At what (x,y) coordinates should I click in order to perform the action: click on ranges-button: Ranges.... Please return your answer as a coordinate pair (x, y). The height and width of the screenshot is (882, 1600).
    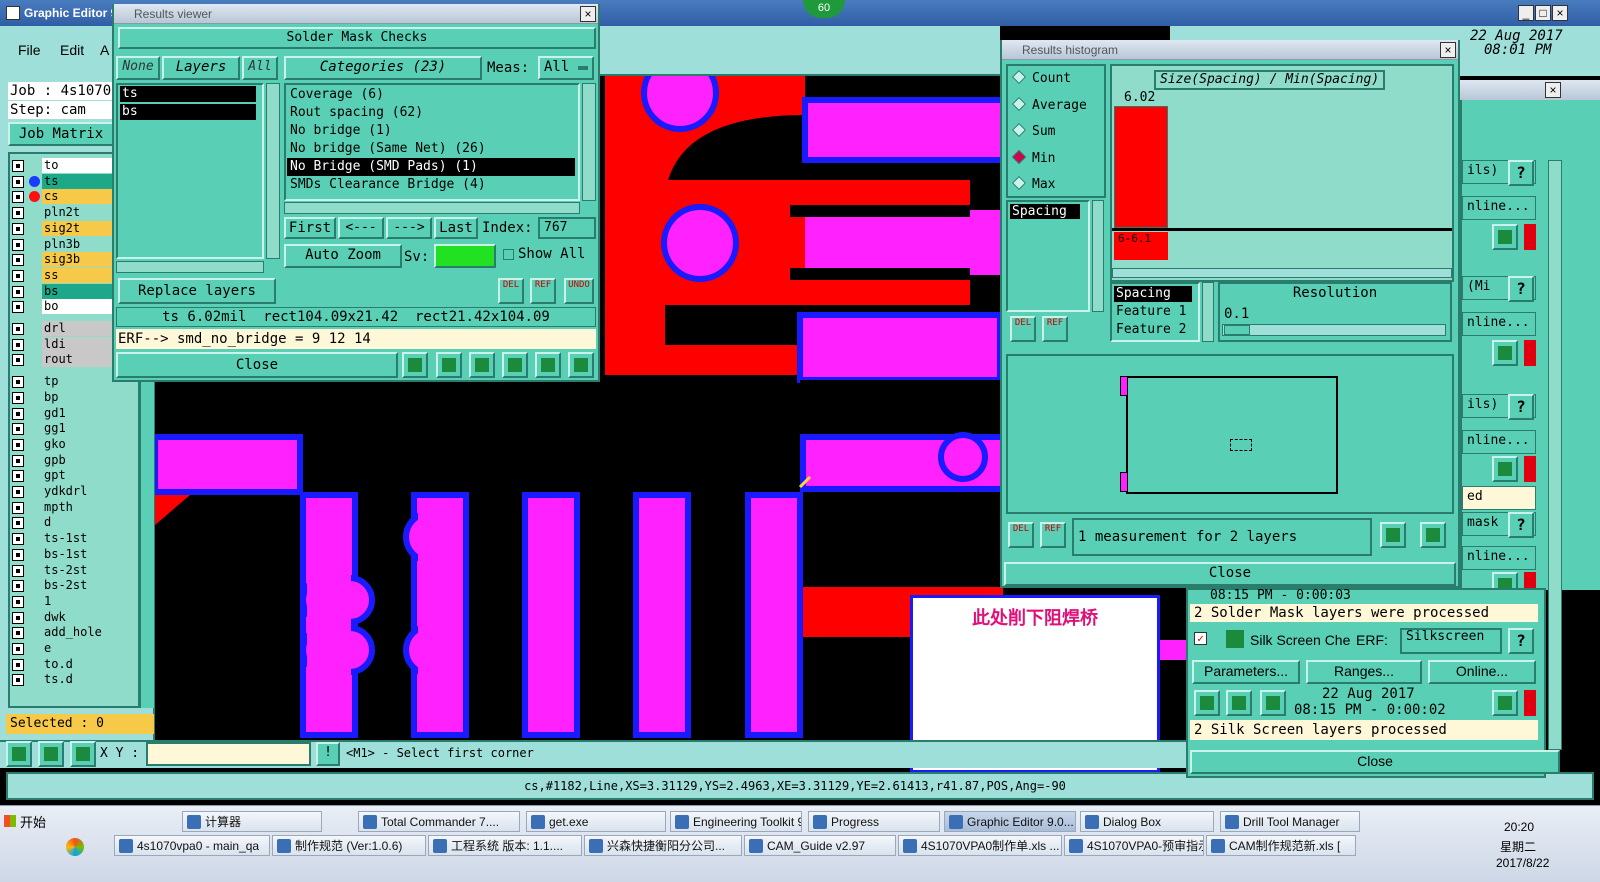
    Looking at the image, I should click on (1364, 672).